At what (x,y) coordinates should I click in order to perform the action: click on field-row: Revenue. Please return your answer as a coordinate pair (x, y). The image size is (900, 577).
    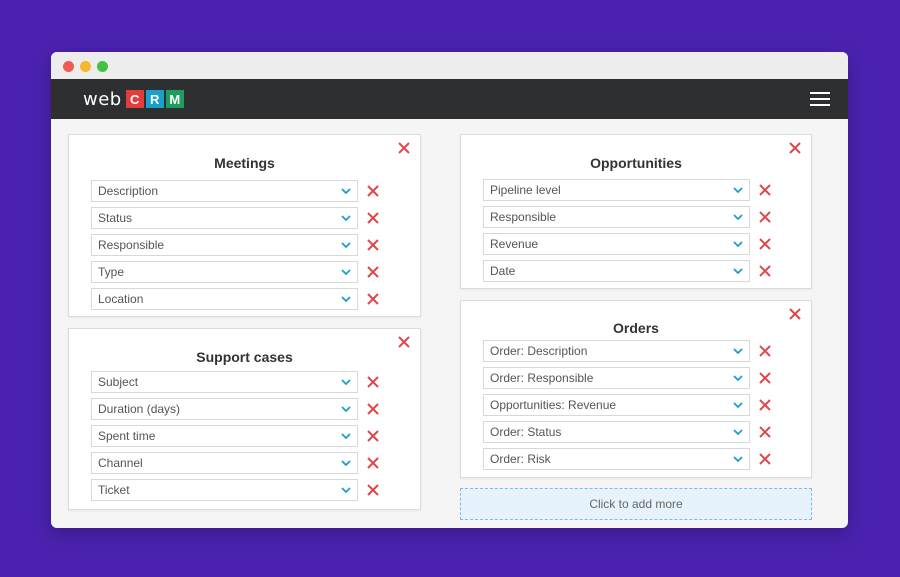
    Looking at the image, I should click on (627, 244).